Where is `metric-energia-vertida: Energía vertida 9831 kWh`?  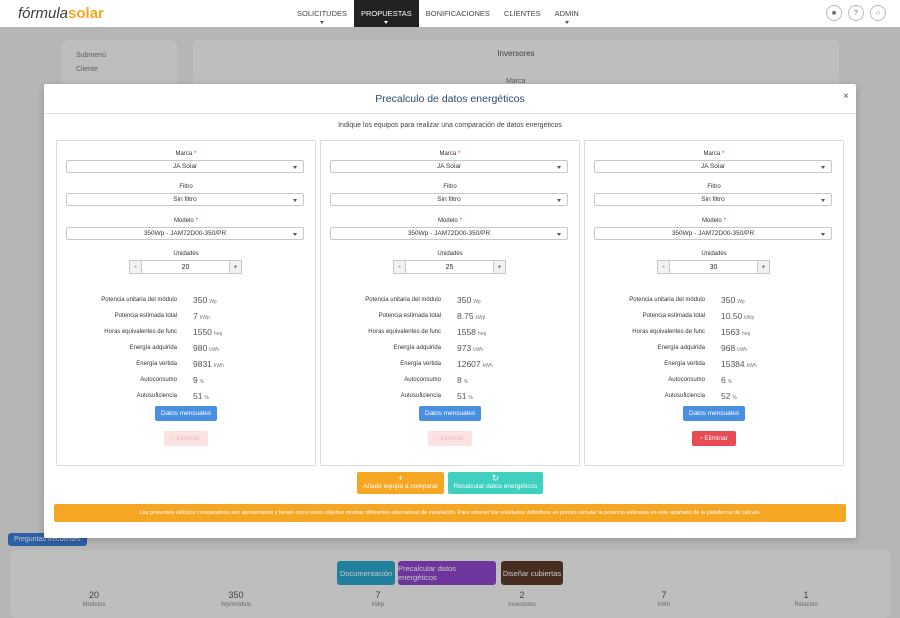 metric-energia-vertida: Energía vertida 9831 kWh is located at coordinates (186, 365).